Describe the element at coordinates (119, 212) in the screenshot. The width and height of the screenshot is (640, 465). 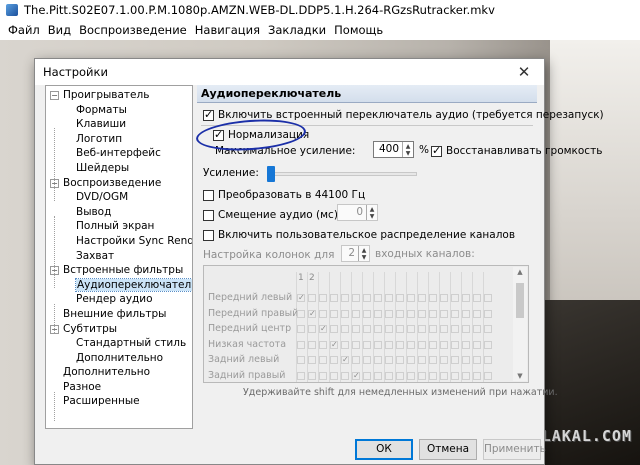
I see `tree-item: Вывод` at that location.